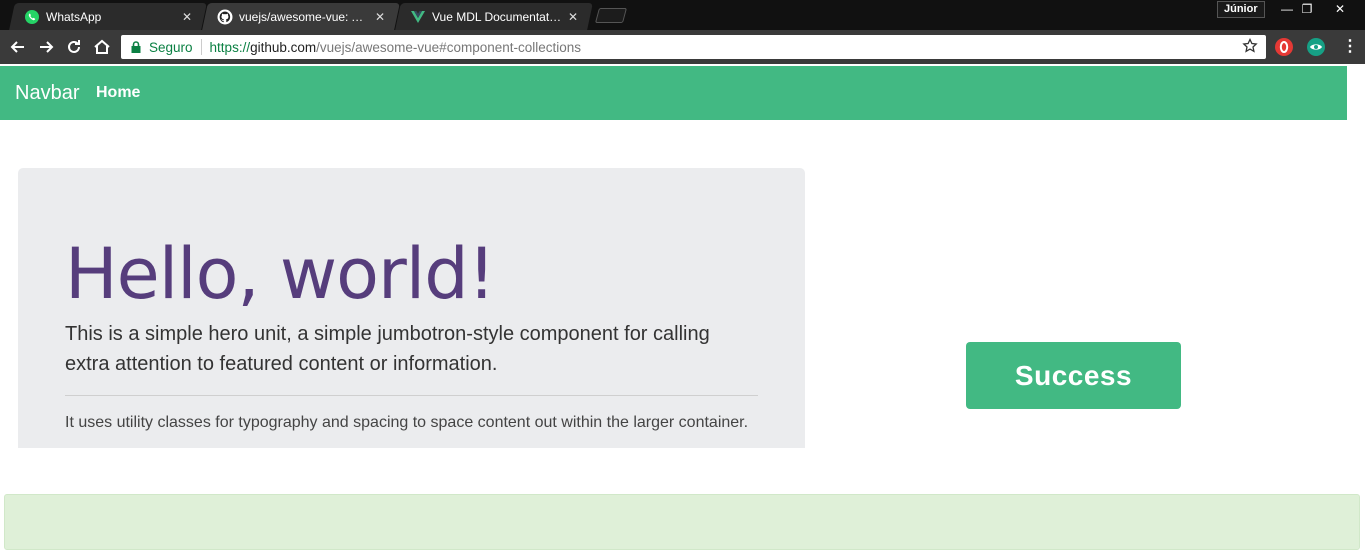  Describe the element at coordinates (1350, 47) in the screenshot. I see `browser-menu-icon: ⋮` at that location.